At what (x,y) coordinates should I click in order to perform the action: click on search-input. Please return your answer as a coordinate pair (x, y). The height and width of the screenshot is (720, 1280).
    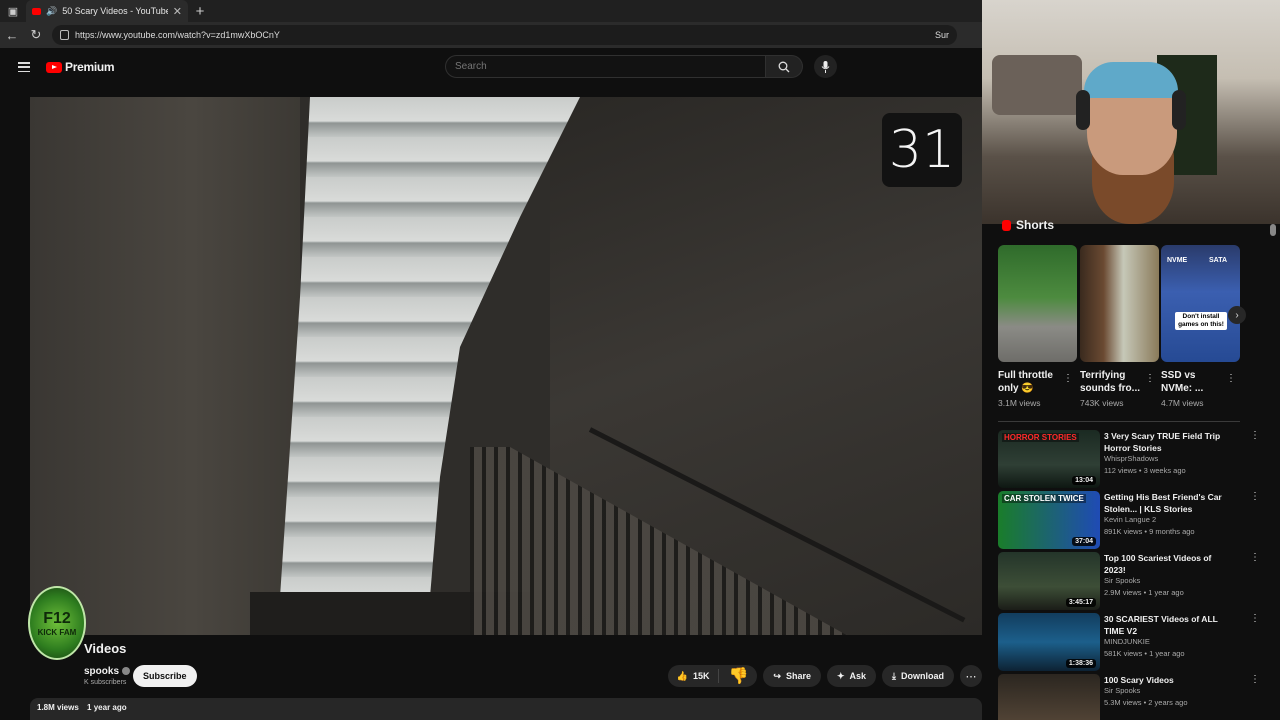
    Looking at the image, I should click on (605, 66).